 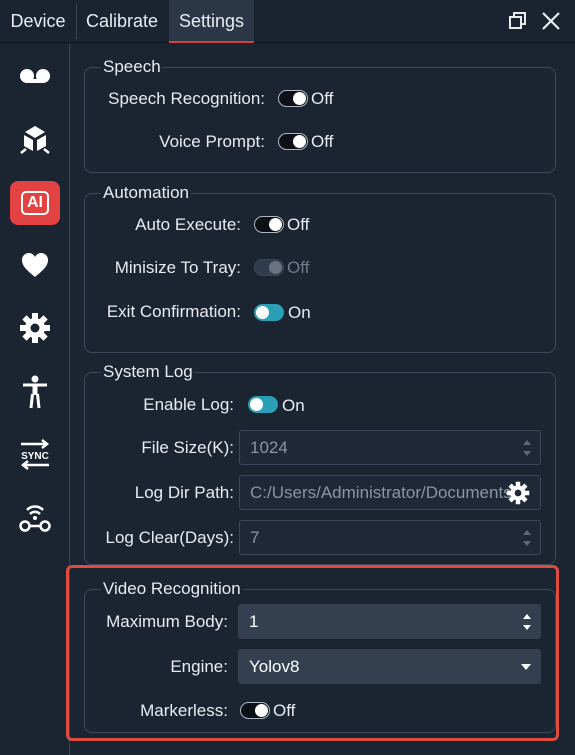 I want to click on ai-icon: AI, so click(x=35, y=203).